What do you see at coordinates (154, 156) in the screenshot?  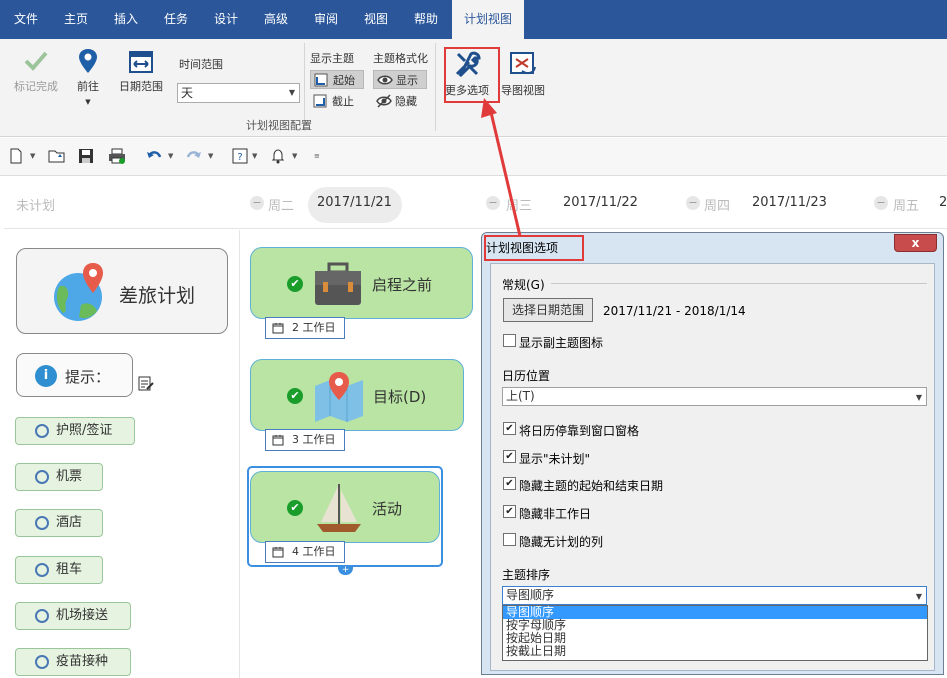 I see `undo-icon` at bounding box center [154, 156].